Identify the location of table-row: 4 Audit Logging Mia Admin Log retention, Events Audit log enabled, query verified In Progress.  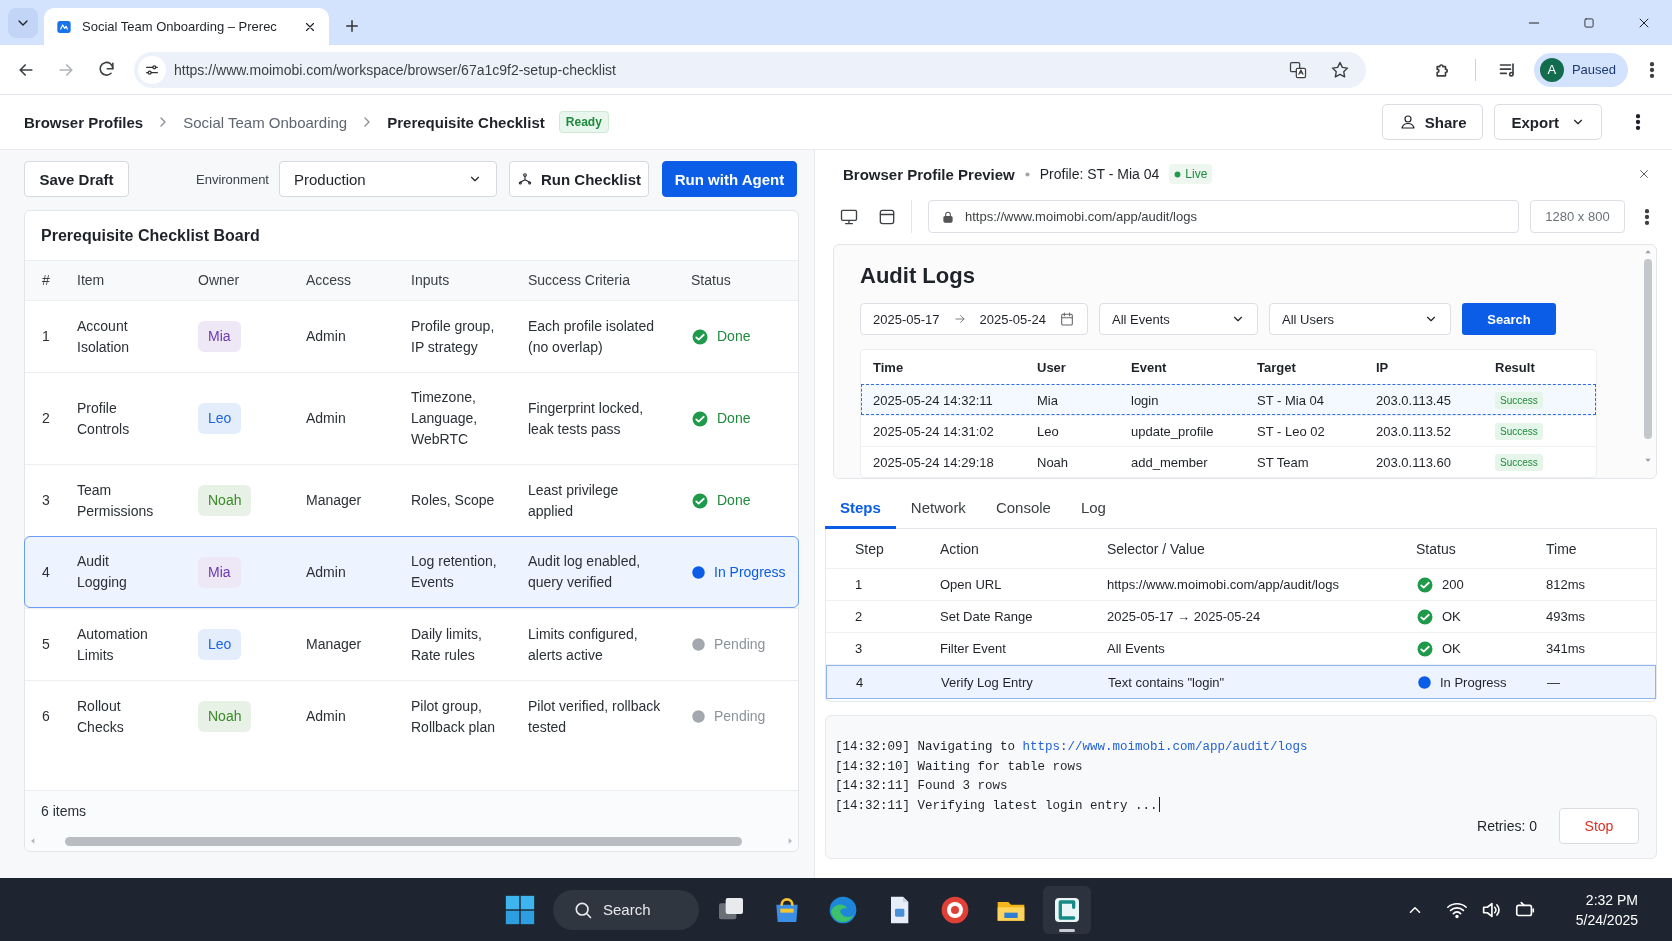
(411, 572).